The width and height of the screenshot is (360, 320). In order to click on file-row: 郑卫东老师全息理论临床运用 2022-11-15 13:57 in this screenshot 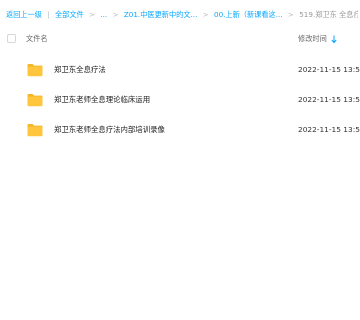, I will do `click(180, 102)`.